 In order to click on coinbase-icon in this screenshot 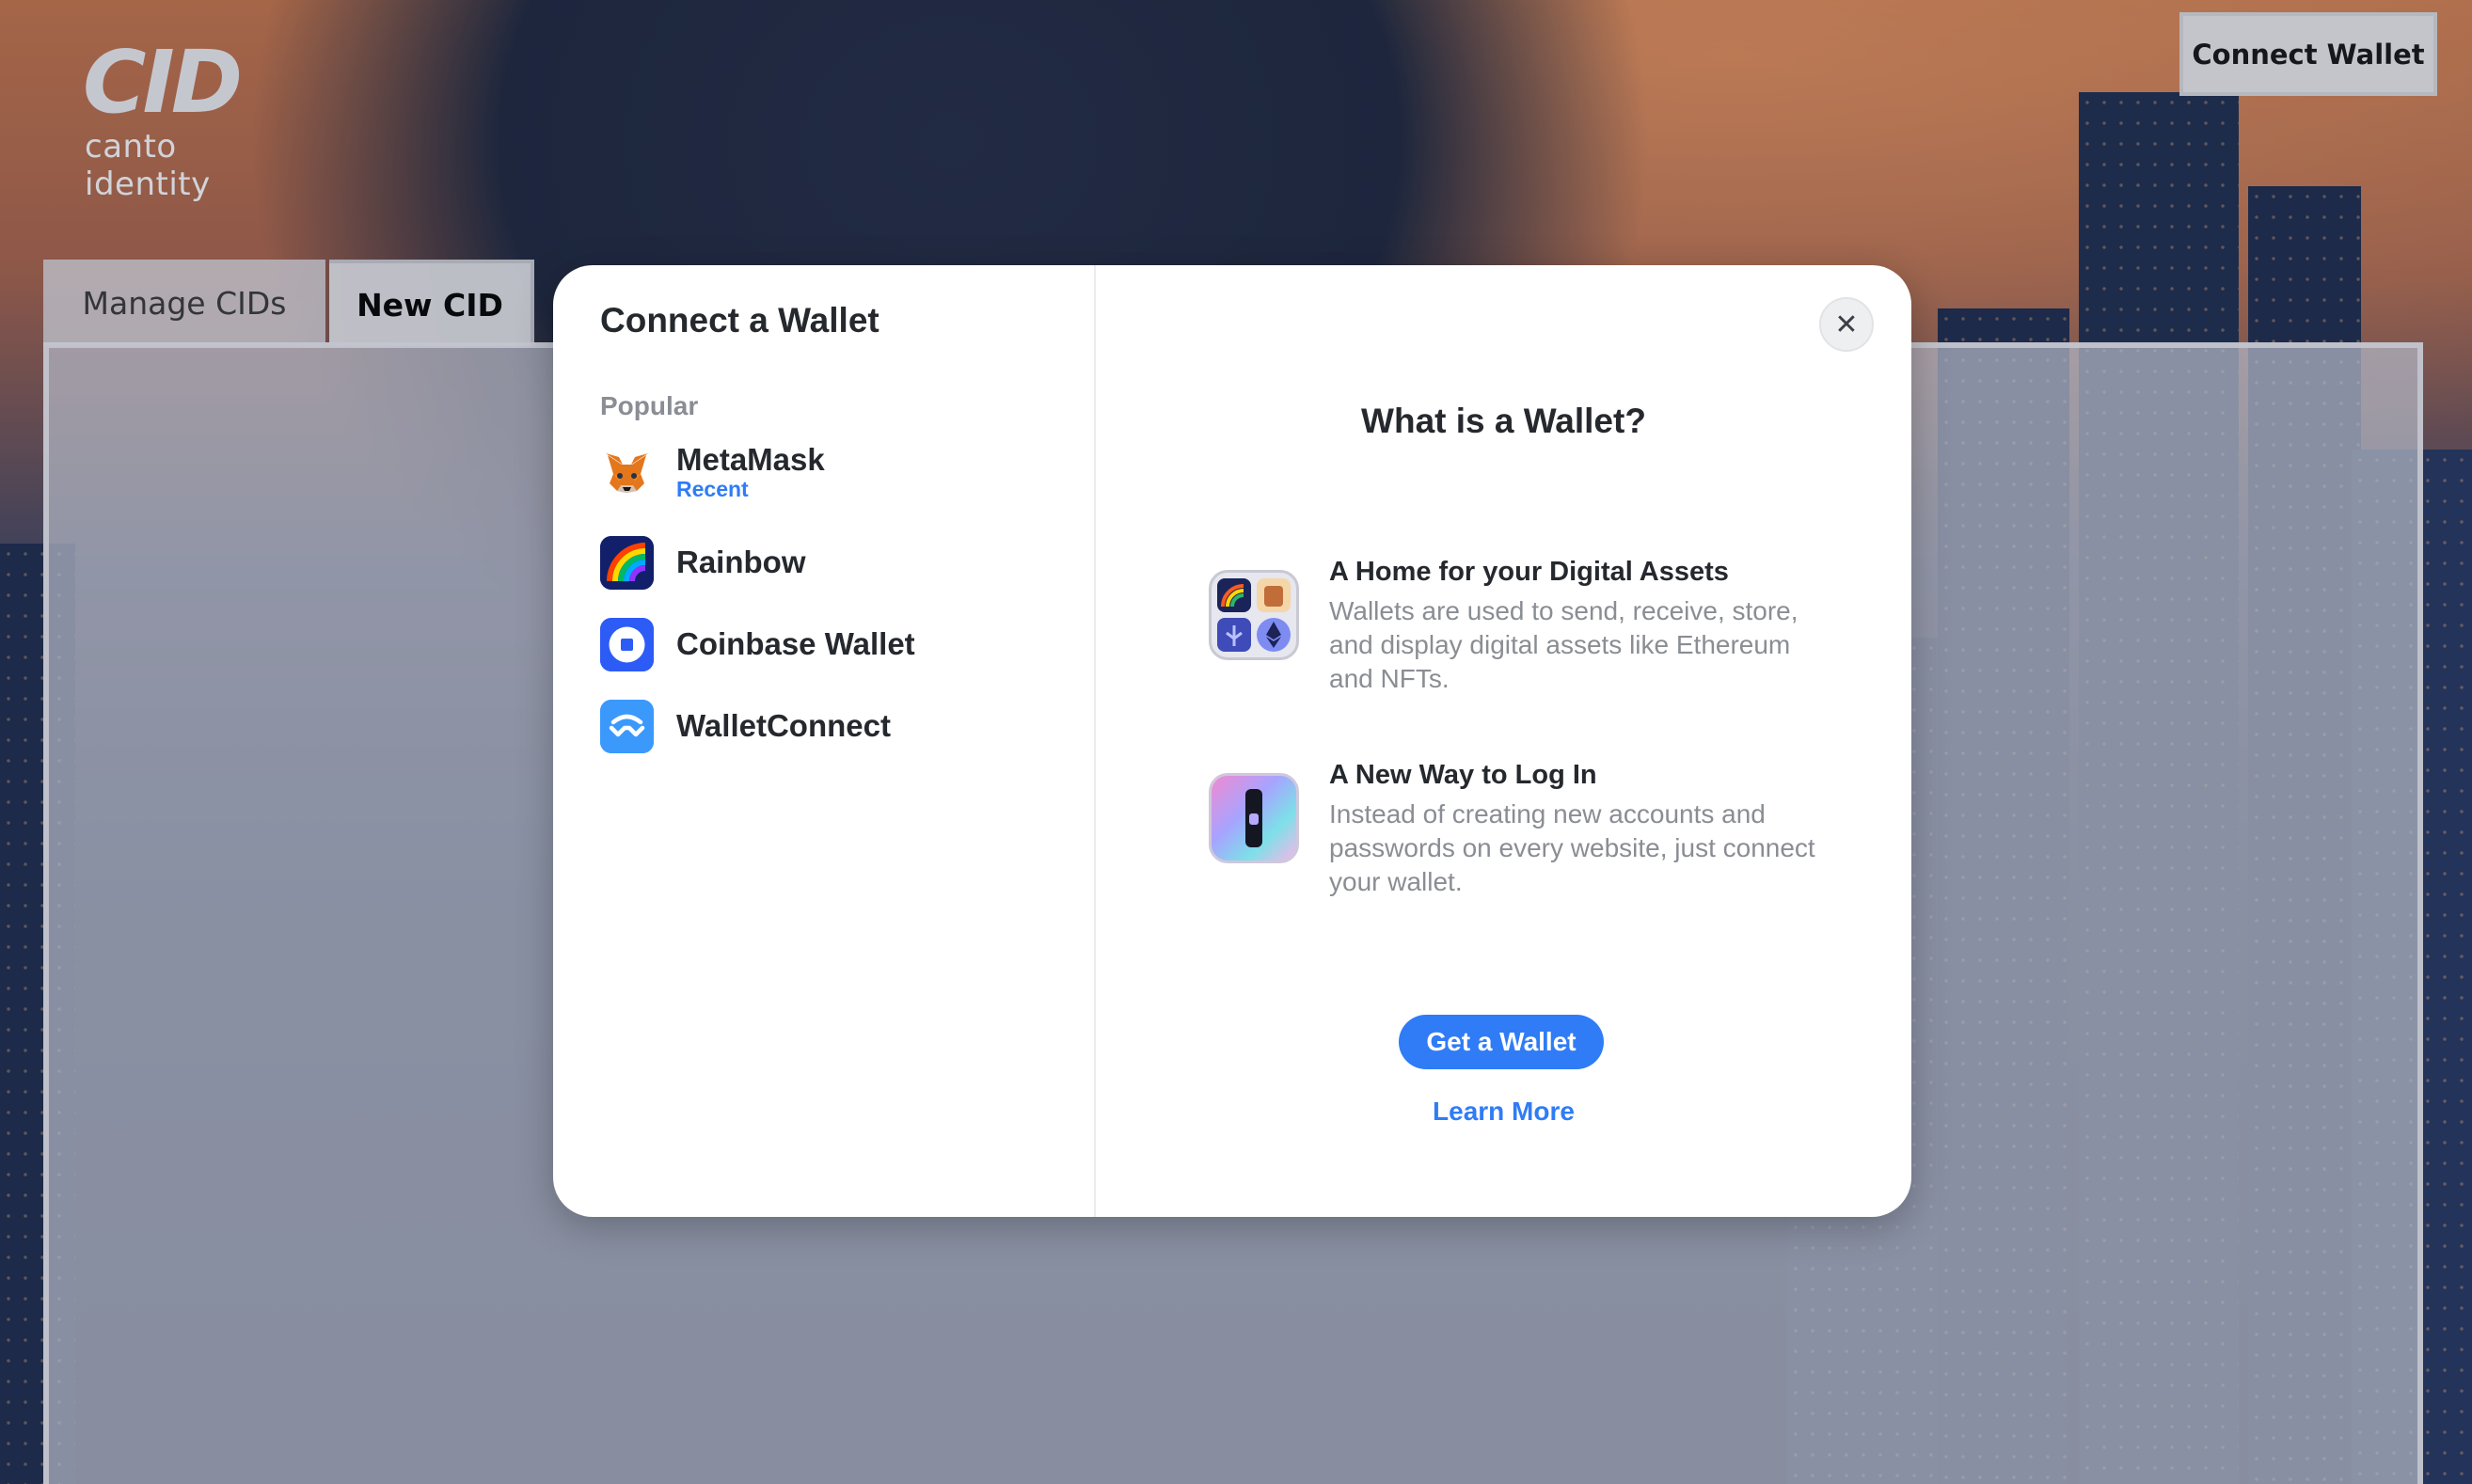, I will do `click(627, 644)`.